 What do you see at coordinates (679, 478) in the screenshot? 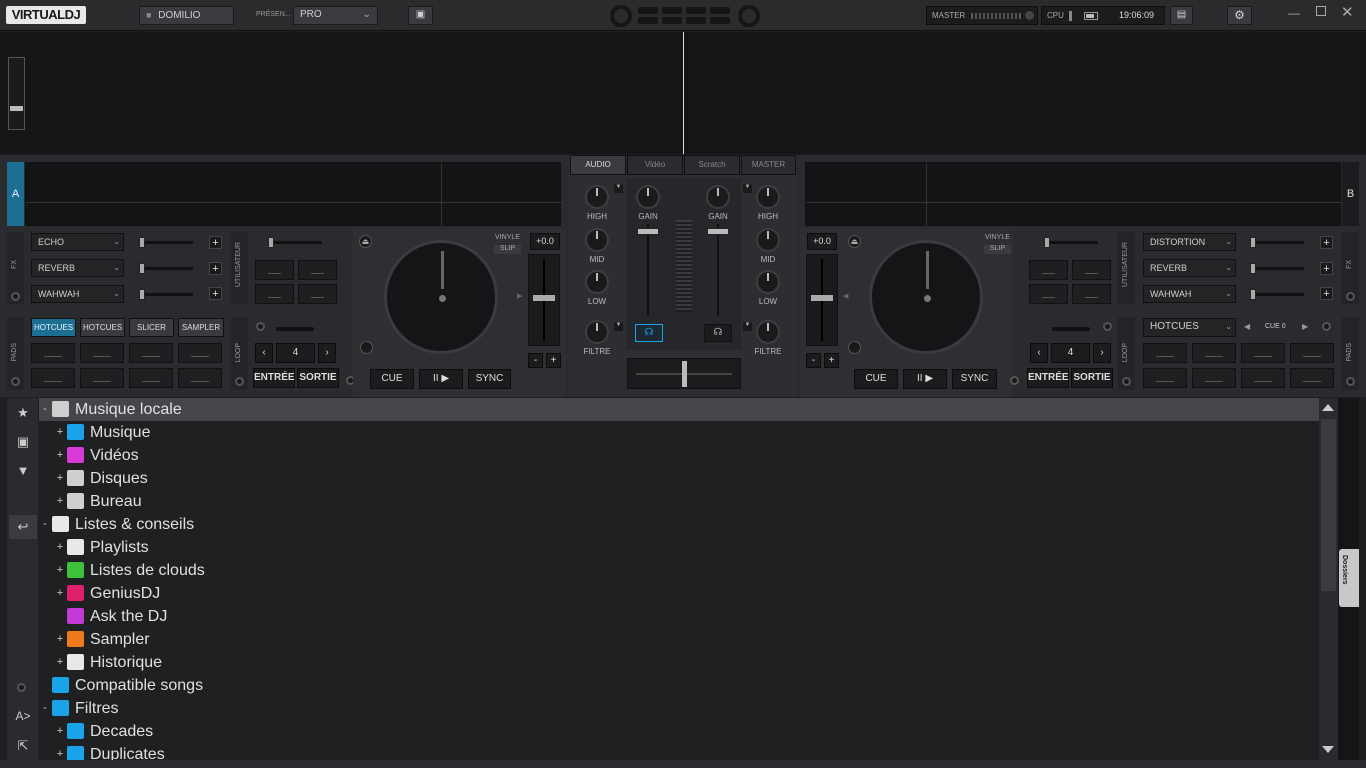
I see `tree-item: + Disques` at bounding box center [679, 478].